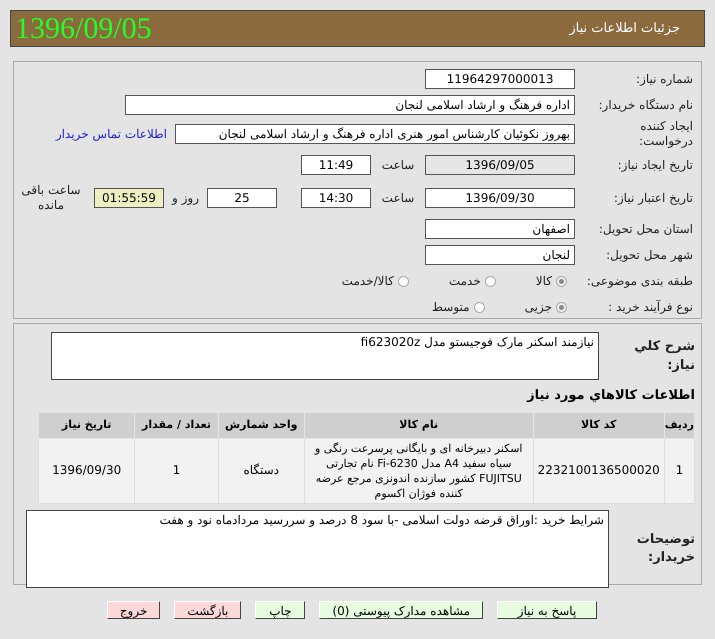  What do you see at coordinates (649, 255) in the screenshot?
I see `field-label: شهر محل تحویل:` at bounding box center [649, 255].